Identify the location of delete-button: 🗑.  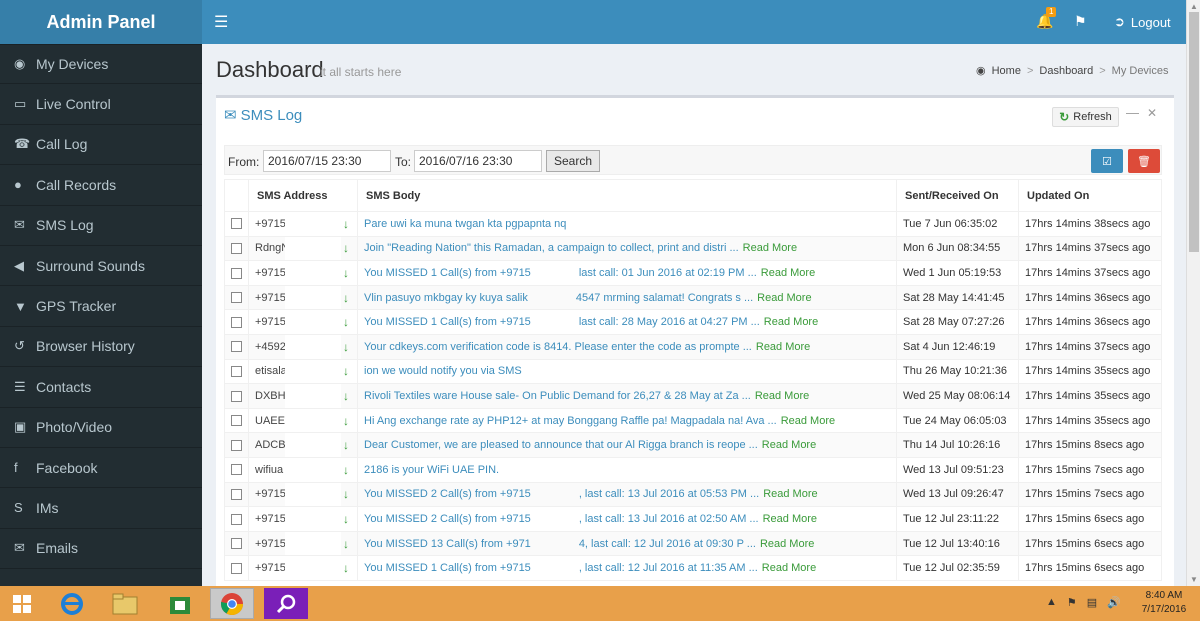
(1144, 161).